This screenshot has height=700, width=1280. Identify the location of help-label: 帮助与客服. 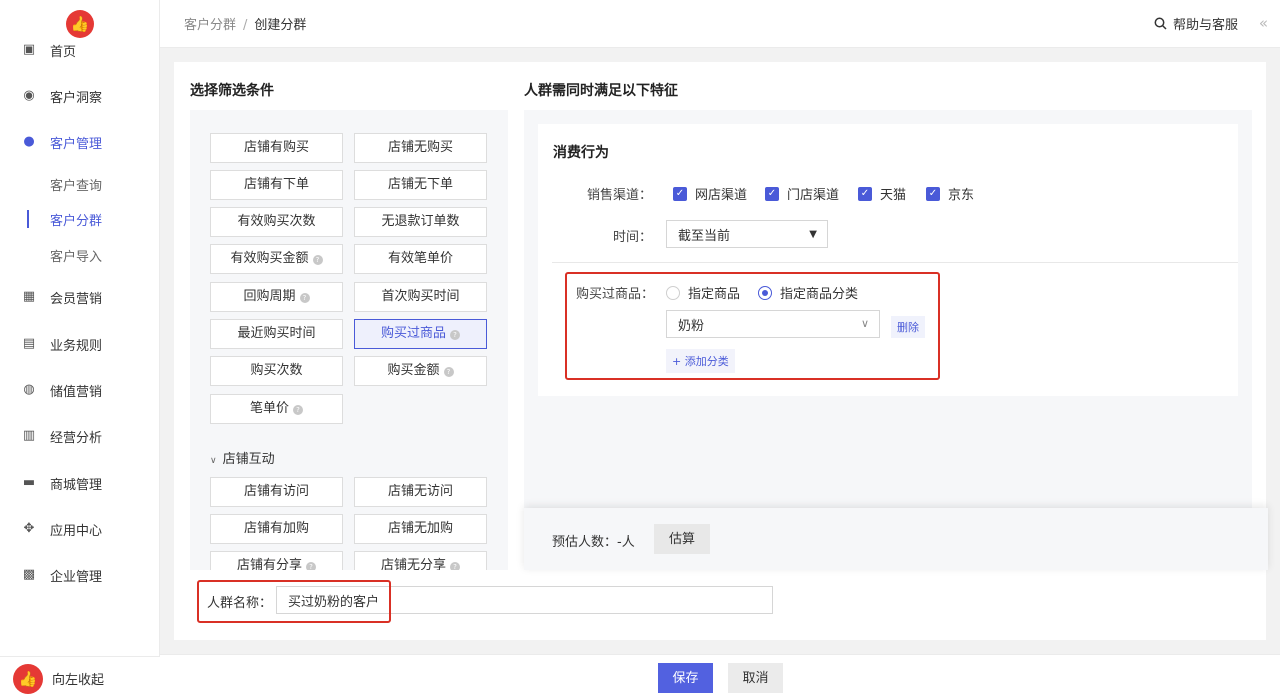
(1205, 25).